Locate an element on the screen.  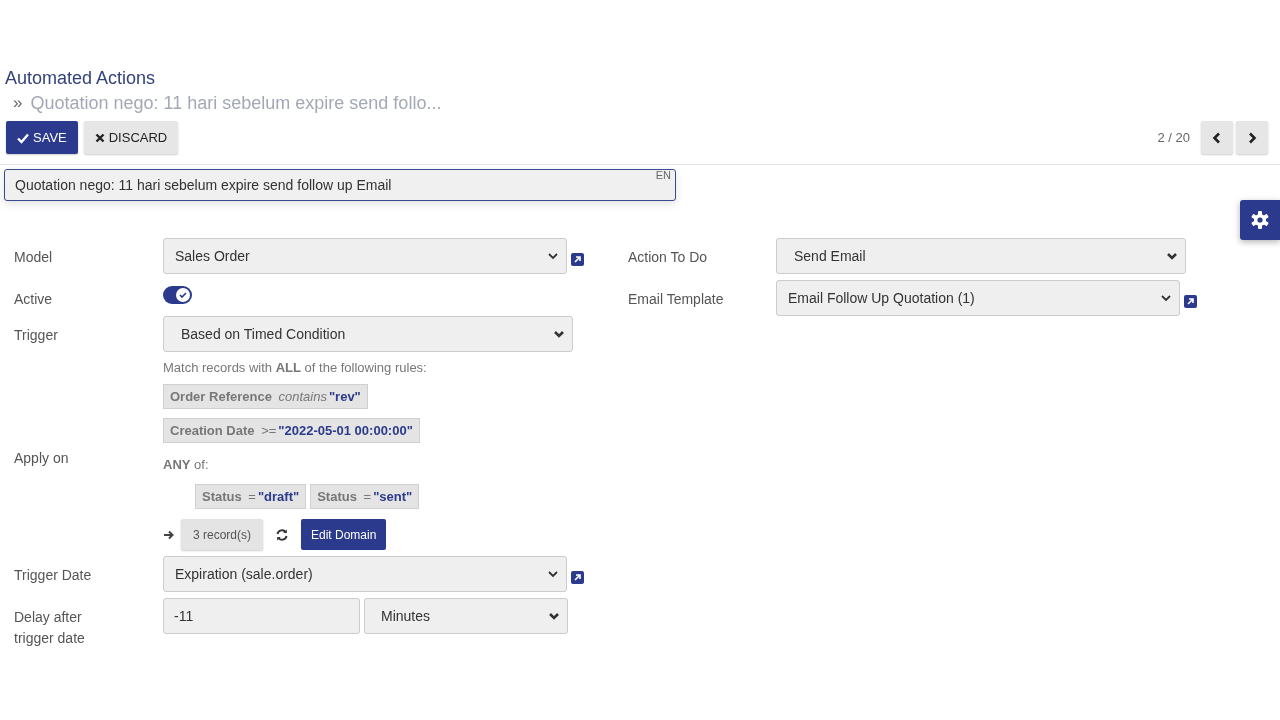
pager-value: 2 / 20 is located at coordinates (1173, 137).